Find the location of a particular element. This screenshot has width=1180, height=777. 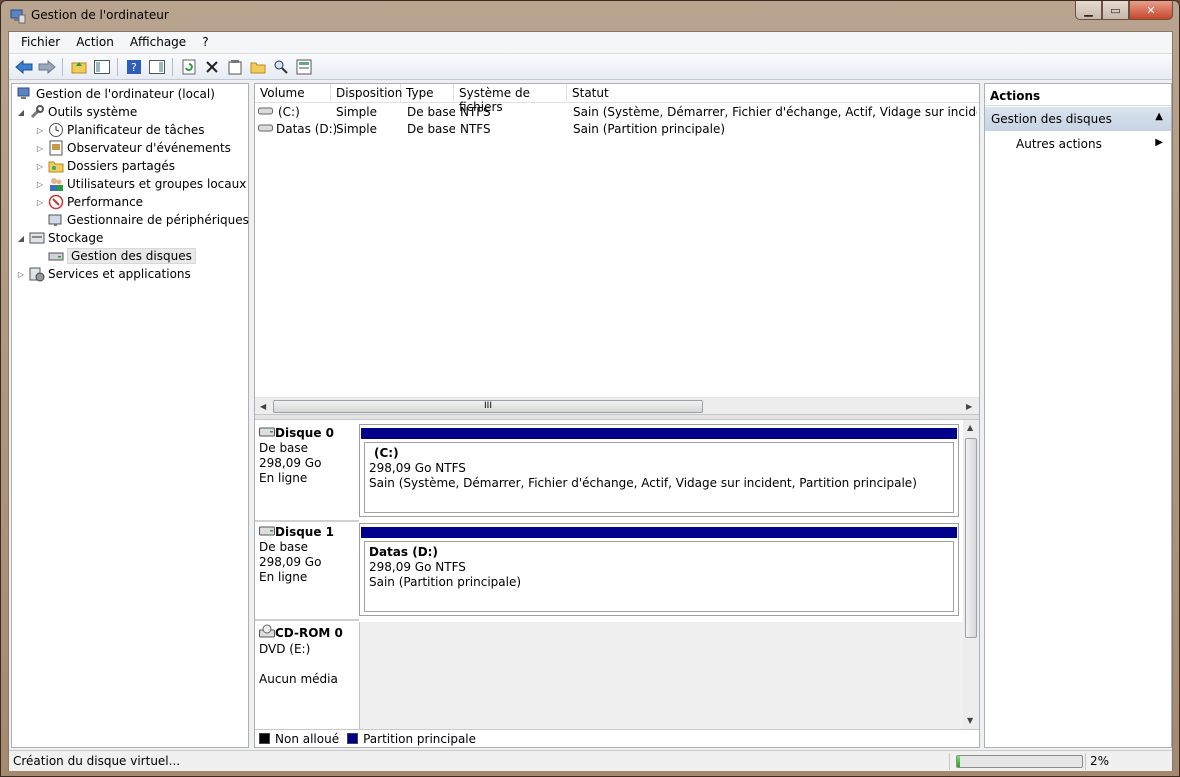

tree-item-shared-folders: ▷ Dossiers partagés is located at coordinates (104, 166).